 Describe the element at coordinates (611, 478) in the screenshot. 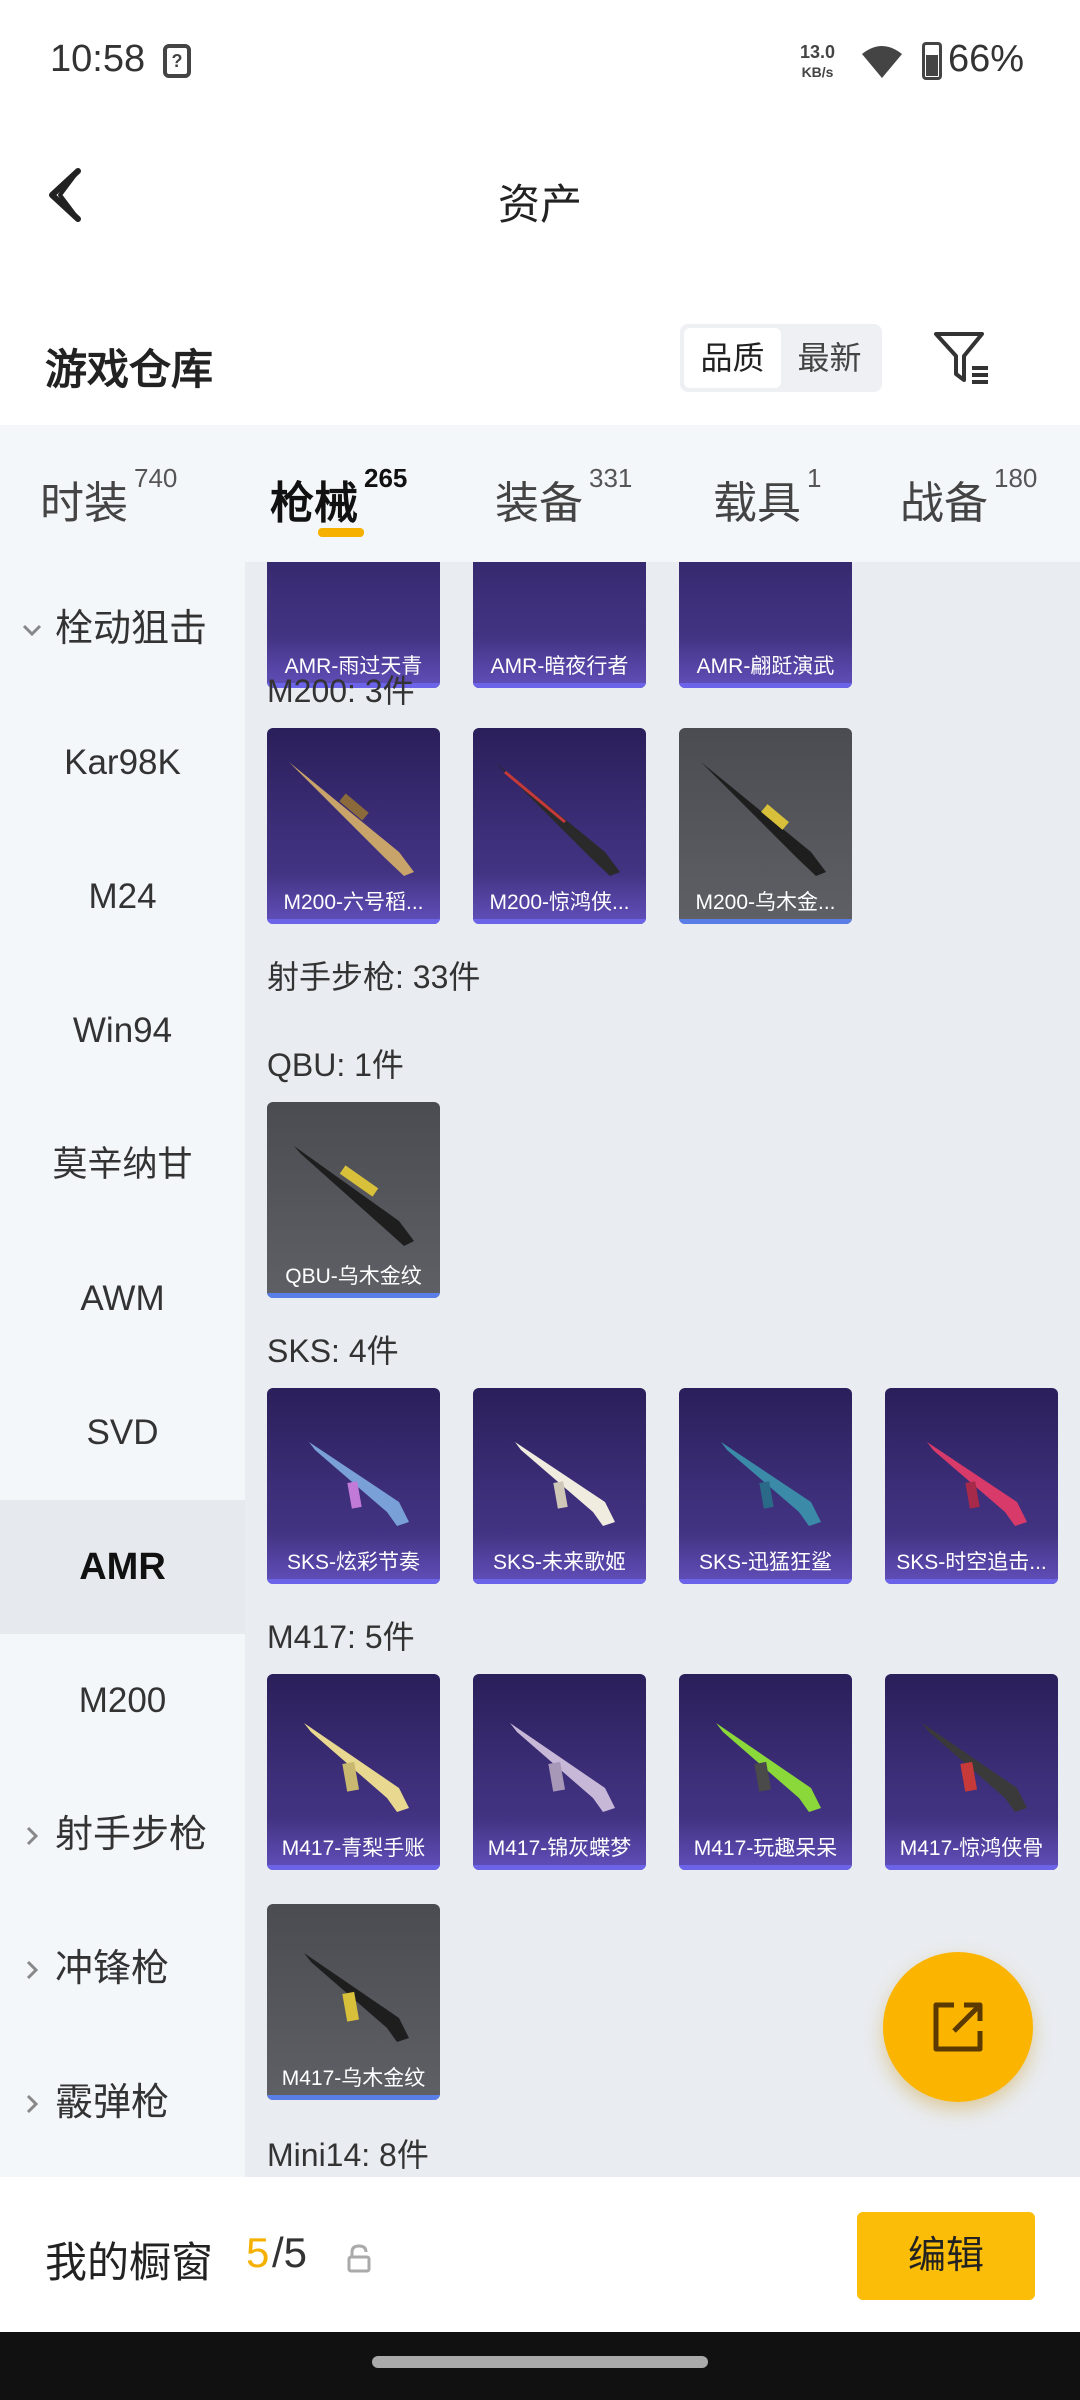

I see `tab-count: 331` at that location.